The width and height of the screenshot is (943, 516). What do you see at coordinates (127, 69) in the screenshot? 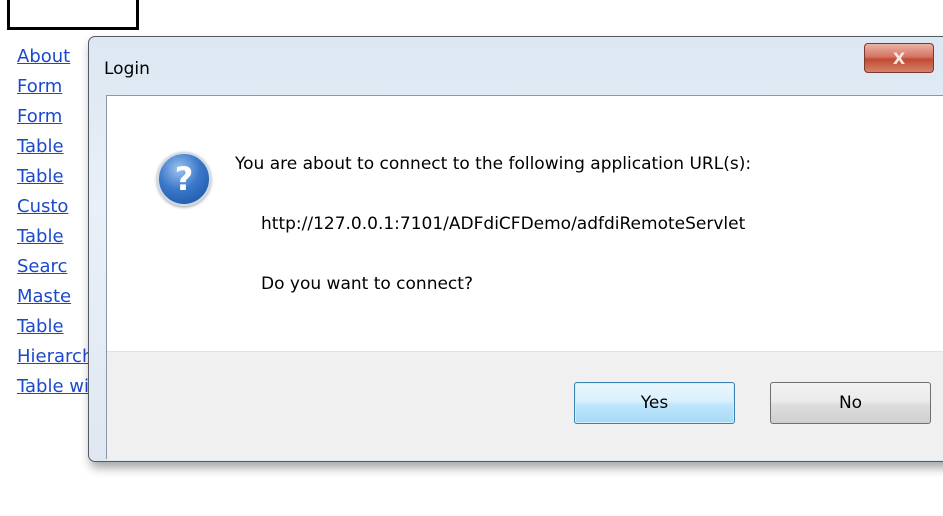
I see `dialog-title: Login` at bounding box center [127, 69].